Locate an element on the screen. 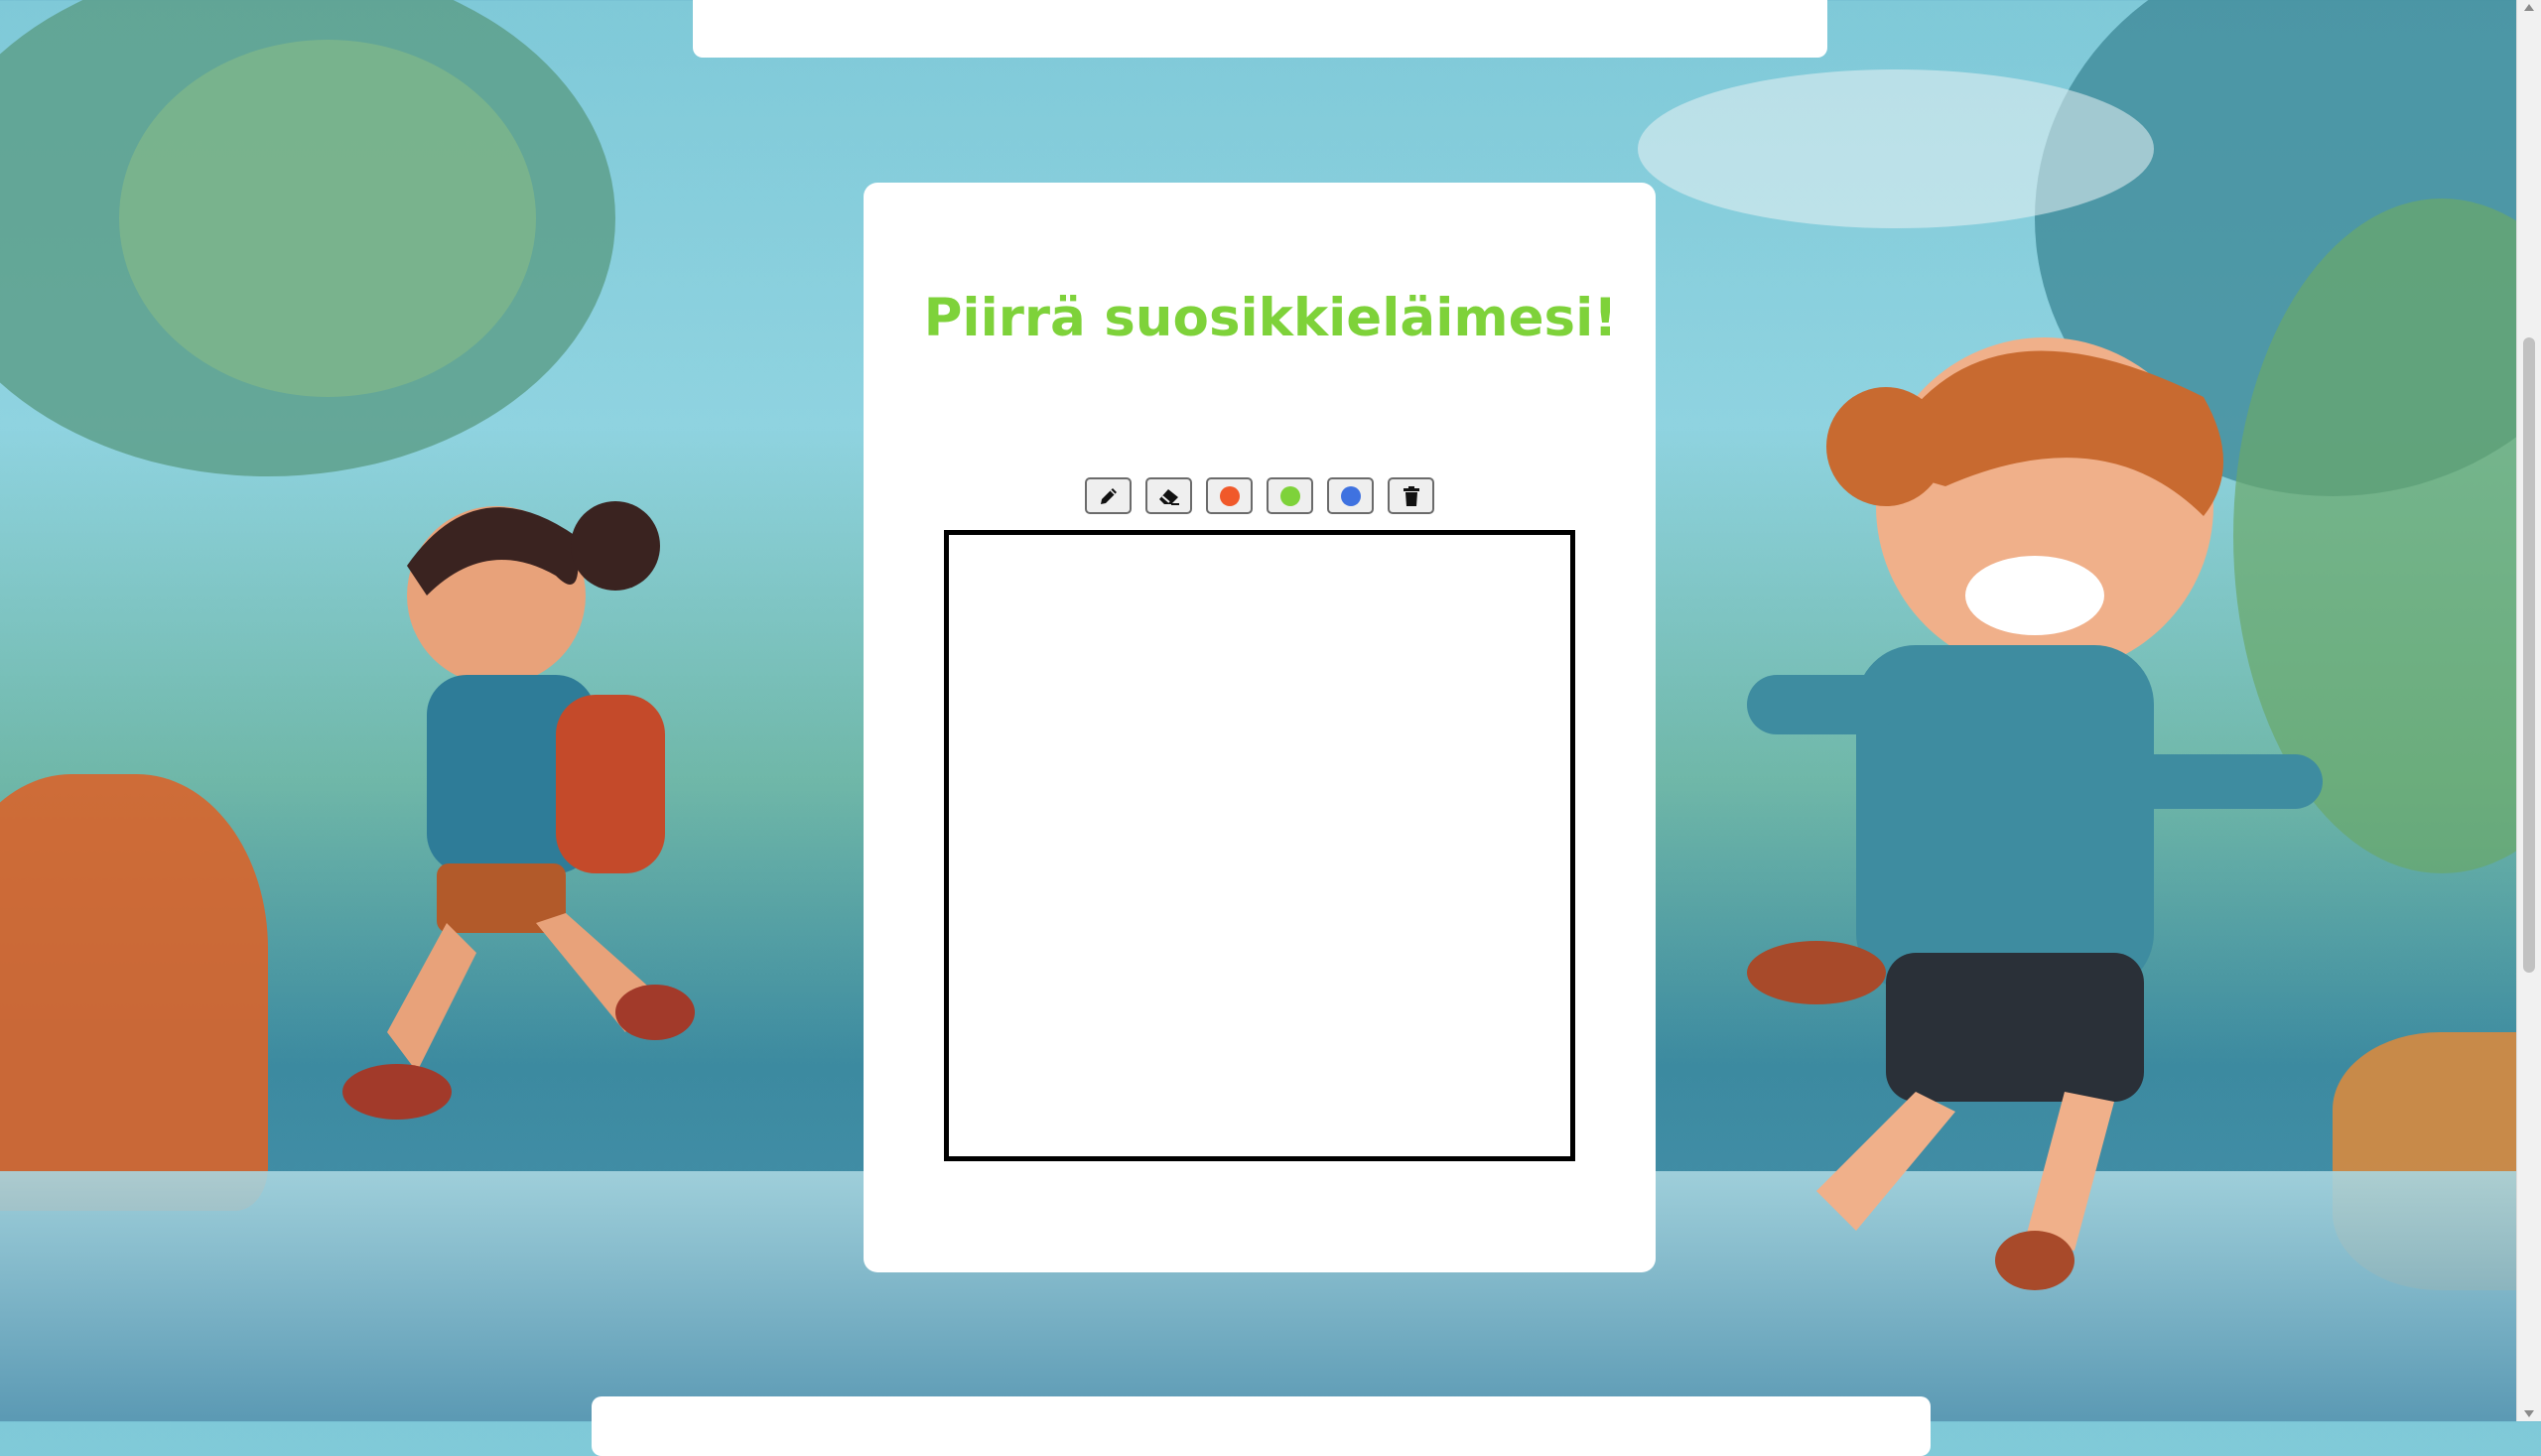 This screenshot has width=2541, height=1456. eraser-icon is located at coordinates (1168, 496).